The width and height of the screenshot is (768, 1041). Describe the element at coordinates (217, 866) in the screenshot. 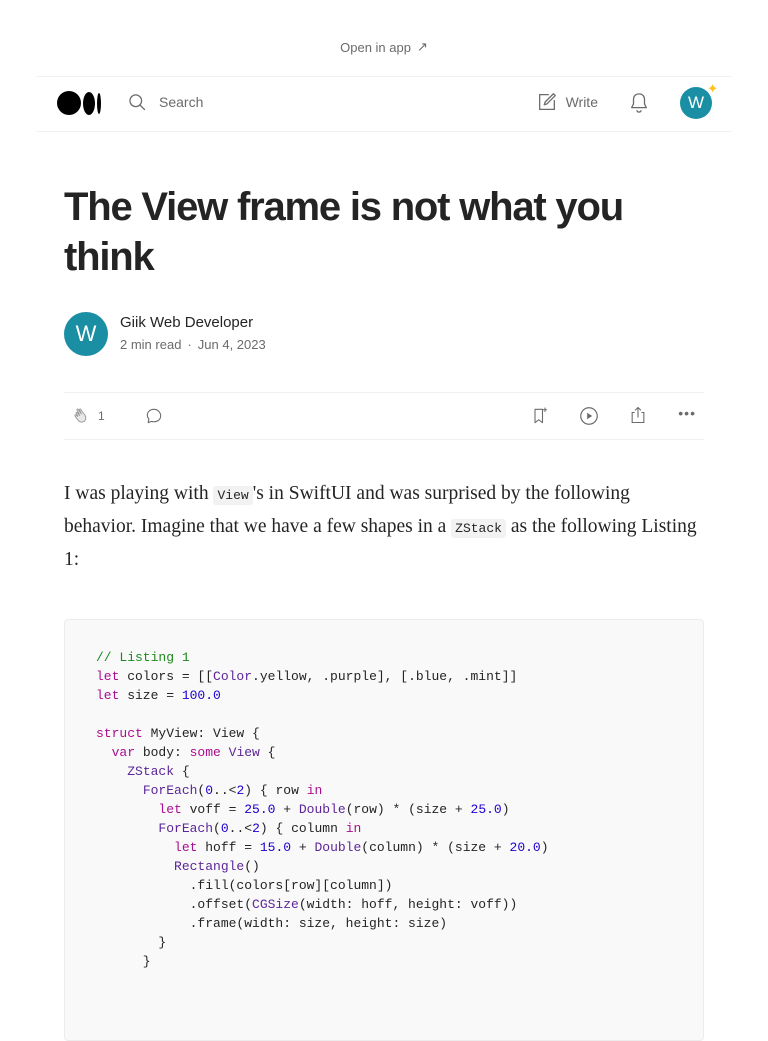

I see `code-line: Rectangle()` at that location.